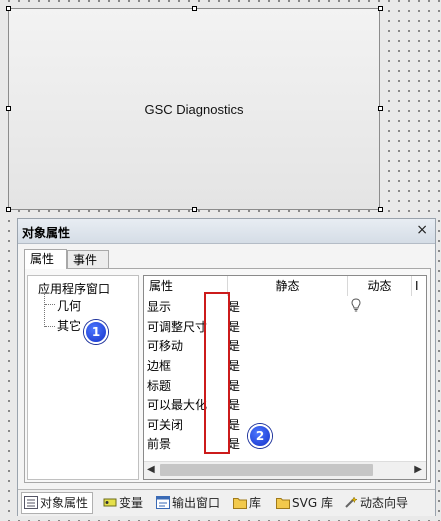 The image size is (441, 521). What do you see at coordinates (110, 502) in the screenshot?
I see `variable-icon` at bounding box center [110, 502].